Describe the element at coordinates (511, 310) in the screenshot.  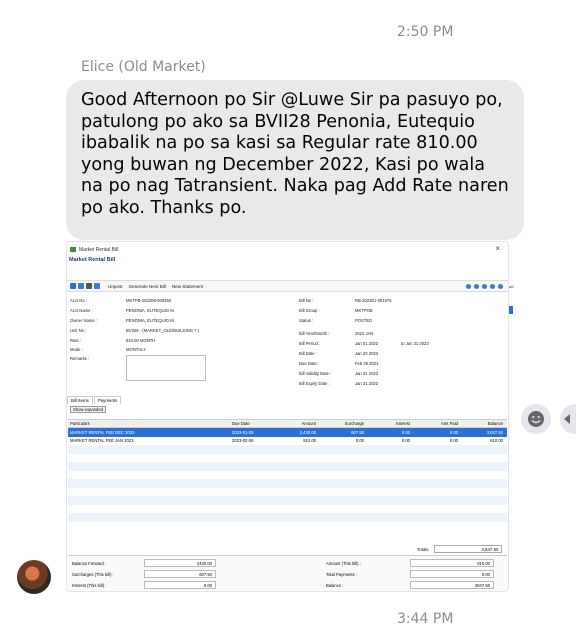
I see `edge-highlight` at that location.